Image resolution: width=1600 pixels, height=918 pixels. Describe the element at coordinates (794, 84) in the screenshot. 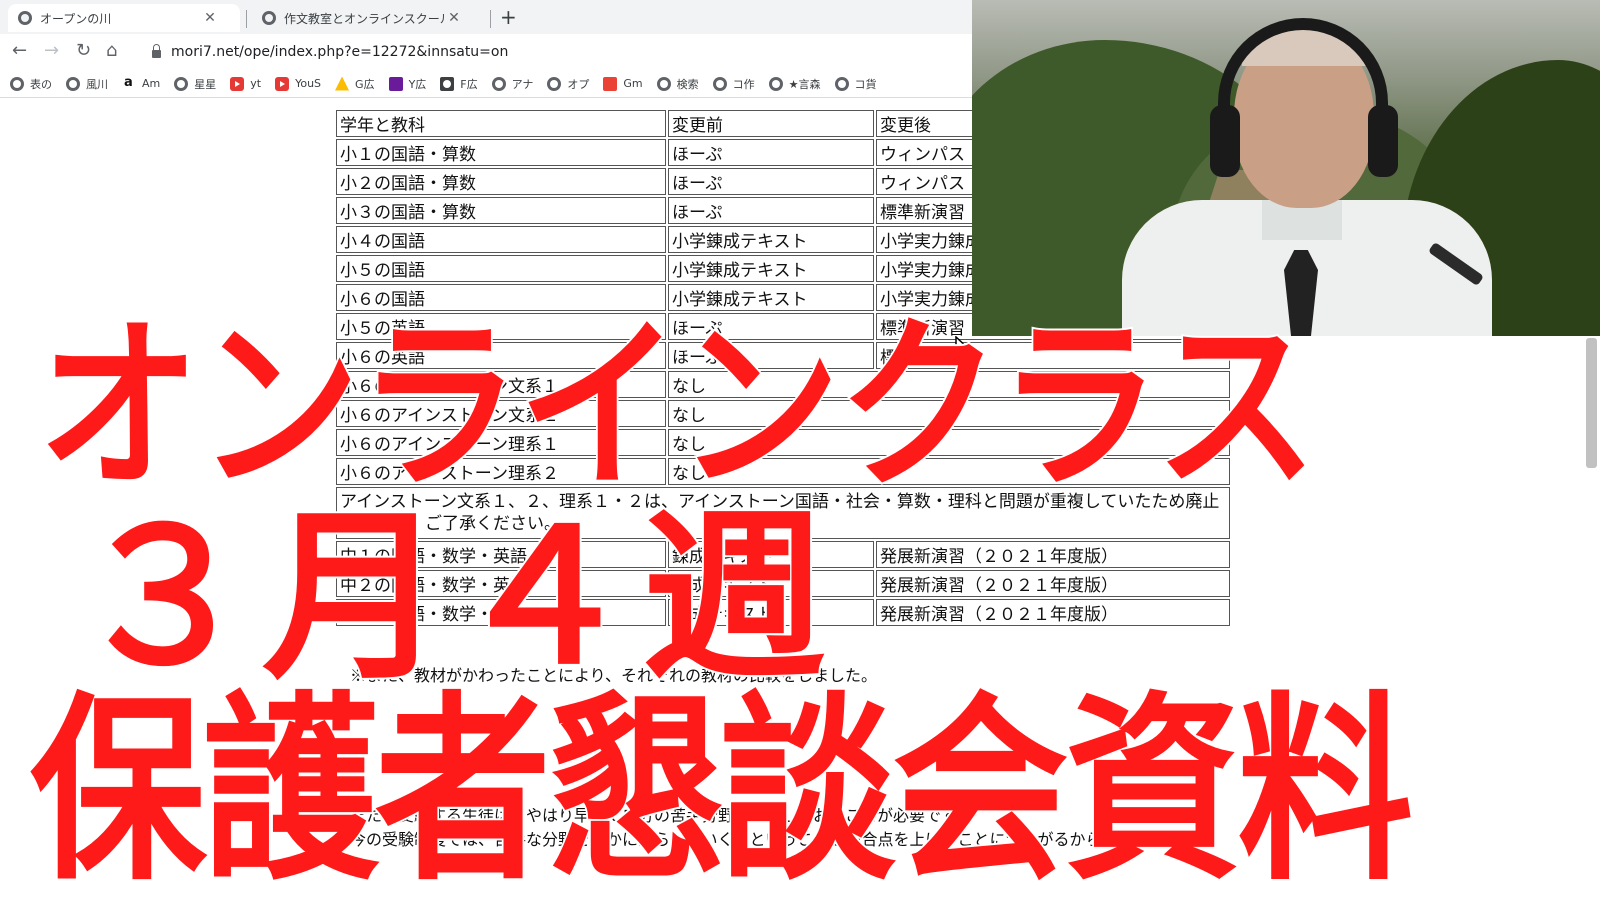

I see `bookmark-item: ★言森` at that location.